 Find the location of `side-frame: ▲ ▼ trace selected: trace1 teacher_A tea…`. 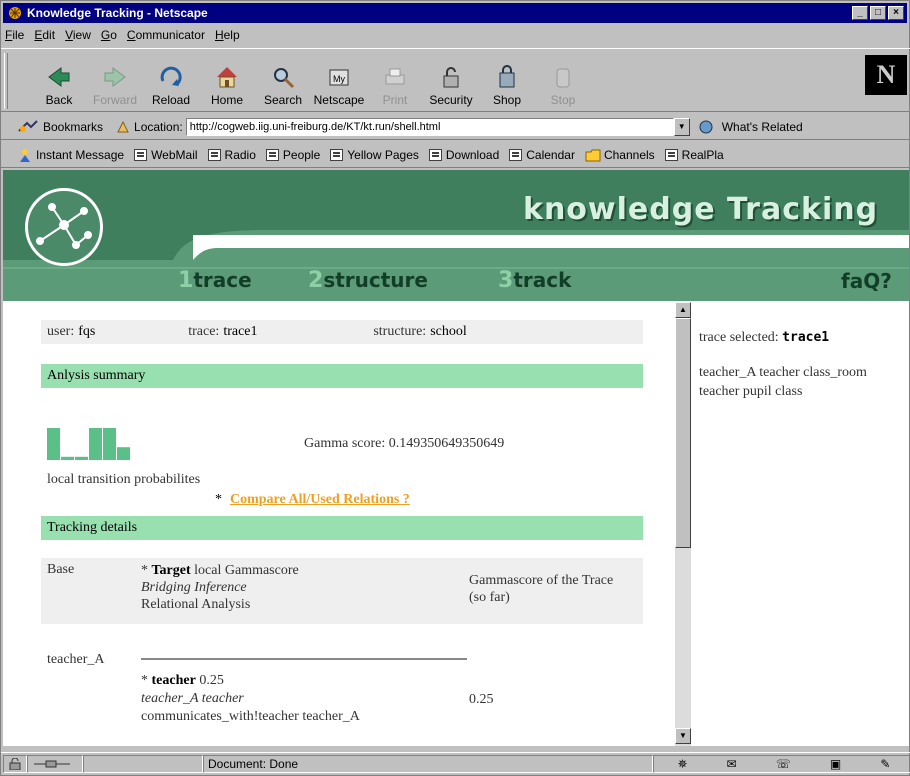

side-frame: ▲ ▼ trace selected: trace1 teacher_A tea… is located at coordinates (792, 524).